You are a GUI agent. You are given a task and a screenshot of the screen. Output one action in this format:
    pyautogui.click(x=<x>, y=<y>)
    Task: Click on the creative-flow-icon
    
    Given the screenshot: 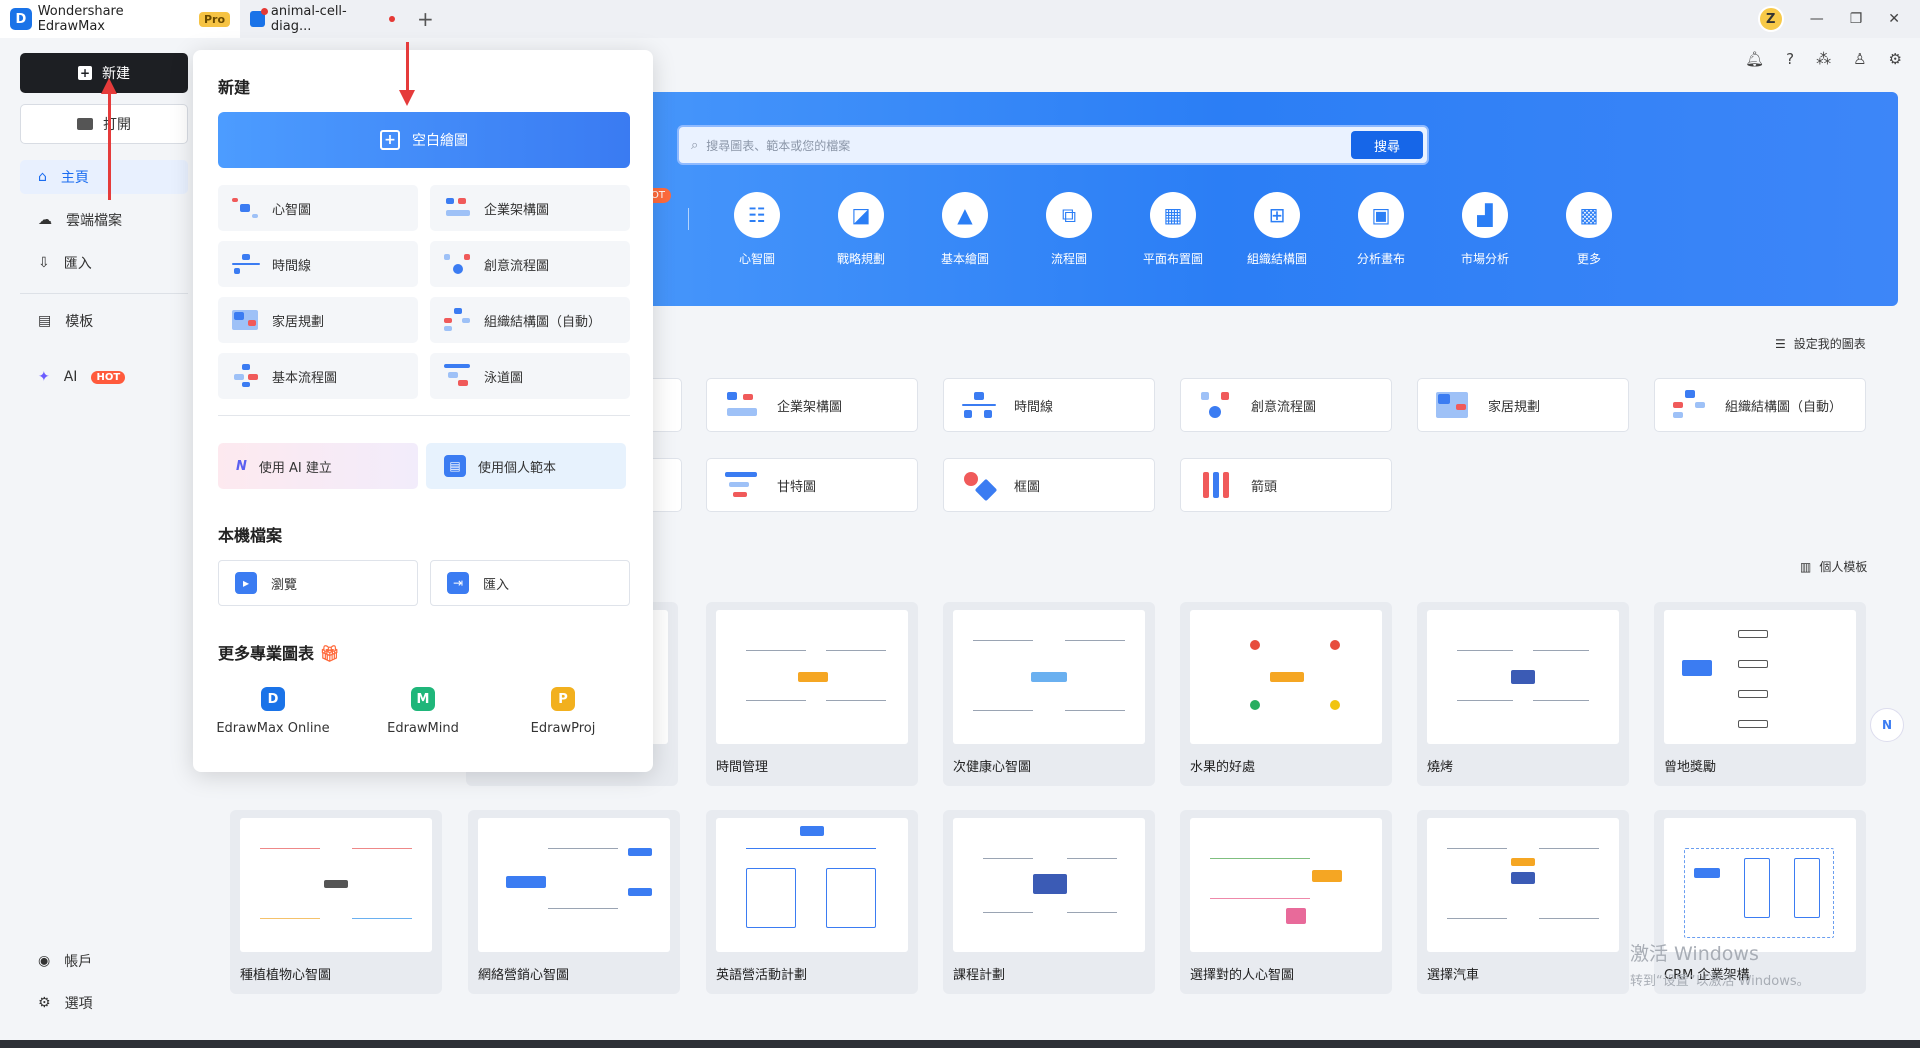 What is the action you would take?
    pyautogui.click(x=458, y=264)
    